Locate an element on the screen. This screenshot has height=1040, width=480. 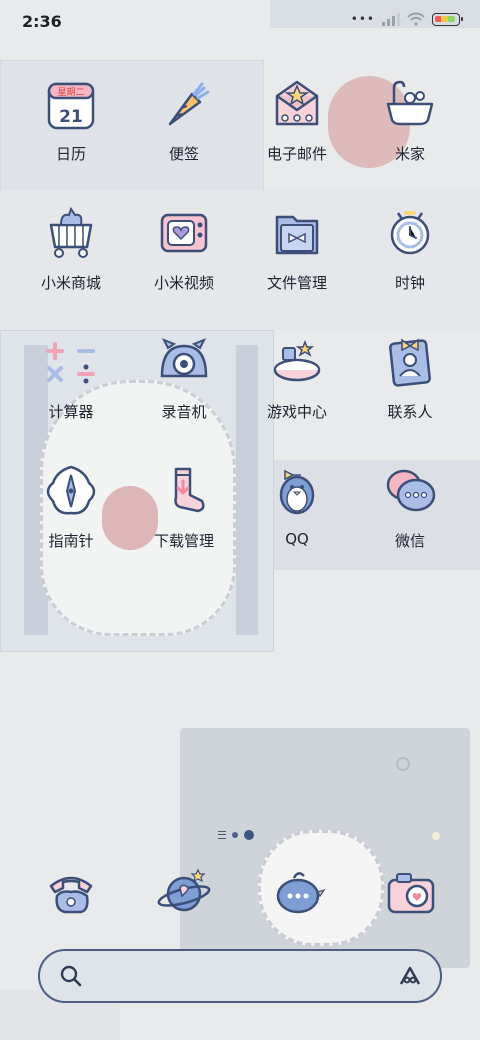
app-mi-store: 小米商城 is located at coordinates (71, 248).